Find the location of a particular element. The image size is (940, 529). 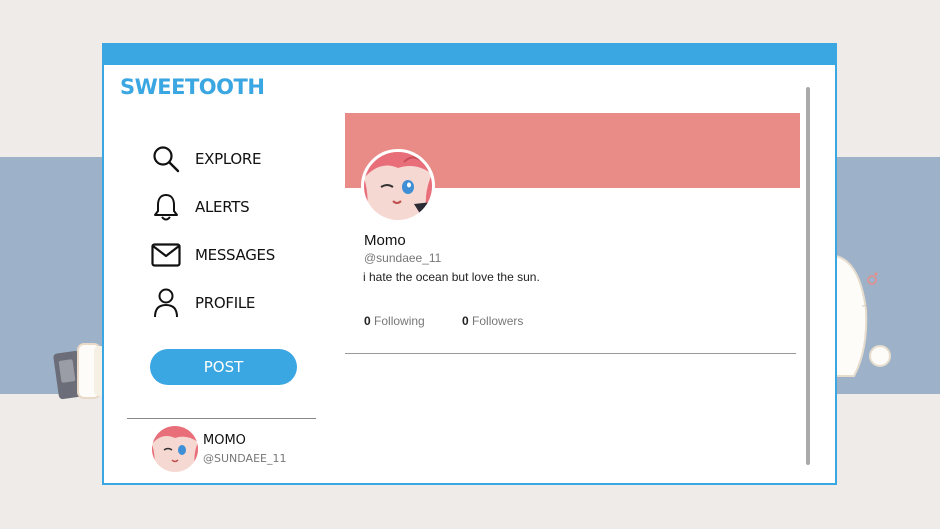

profile-avatar is located at coordinates (398, 186).